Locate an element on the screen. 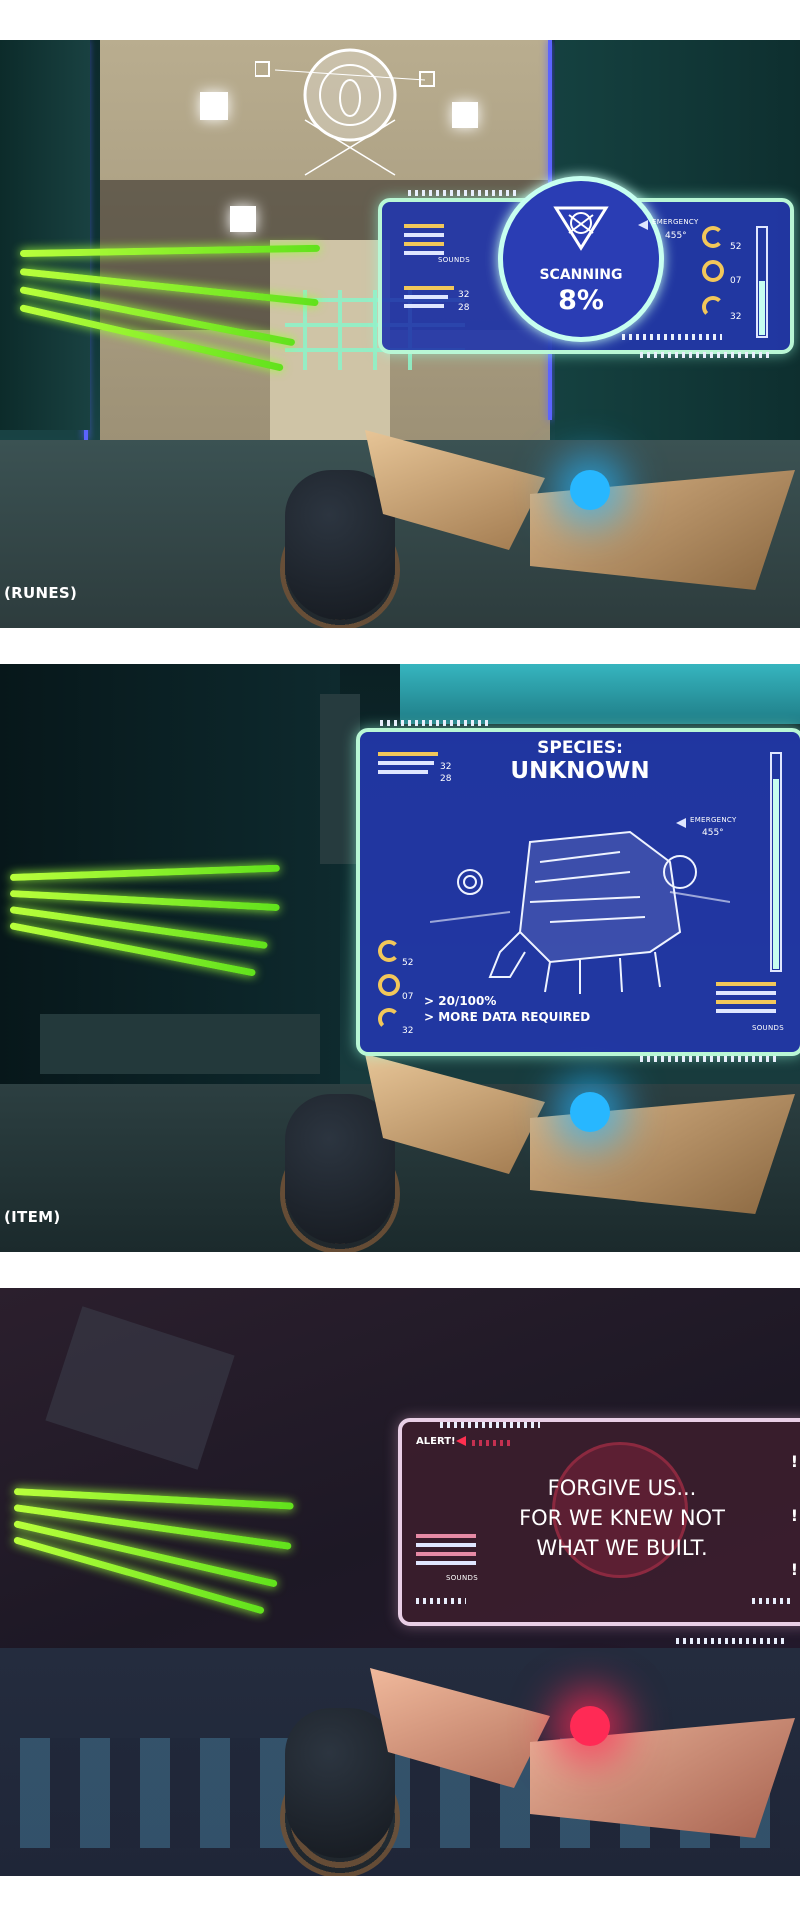 The width and height of the screenshot is (800, 1920). left-value: 28 is located at coordinates (464, 308).